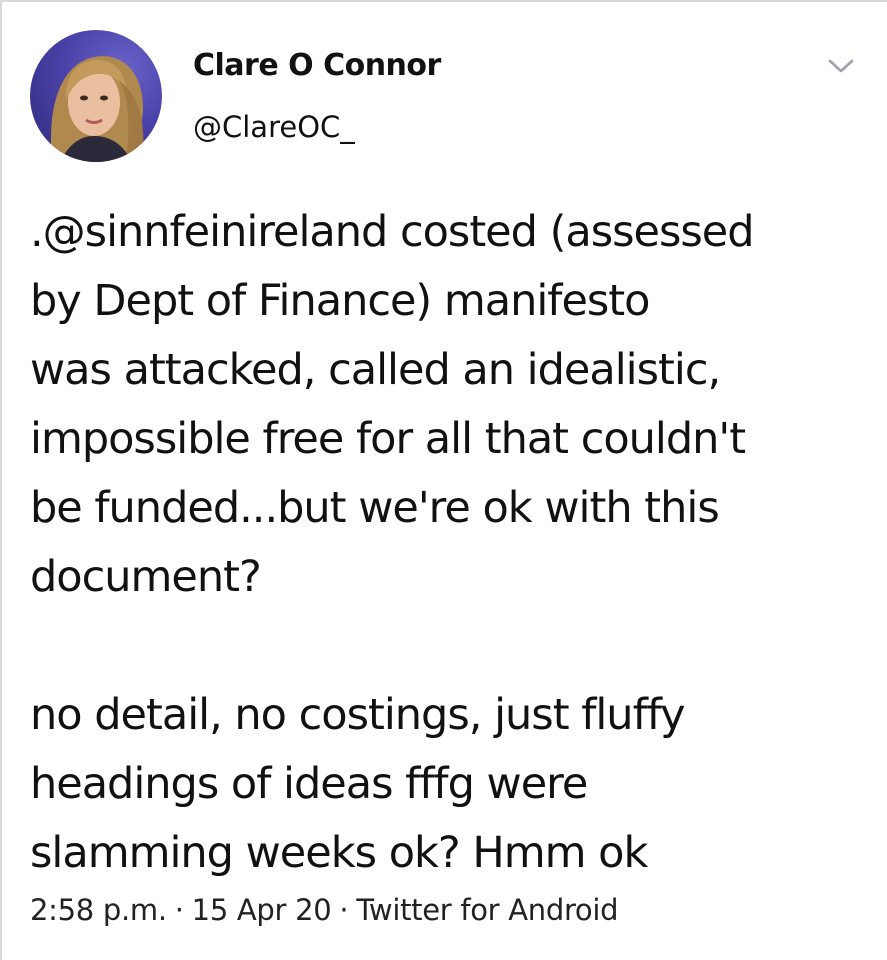 The height and width of the screenshot is (960, 887). Describe the element at coordinates (317, 65) in the screenshot. I see `author-name: Clare O Connor` at that location.